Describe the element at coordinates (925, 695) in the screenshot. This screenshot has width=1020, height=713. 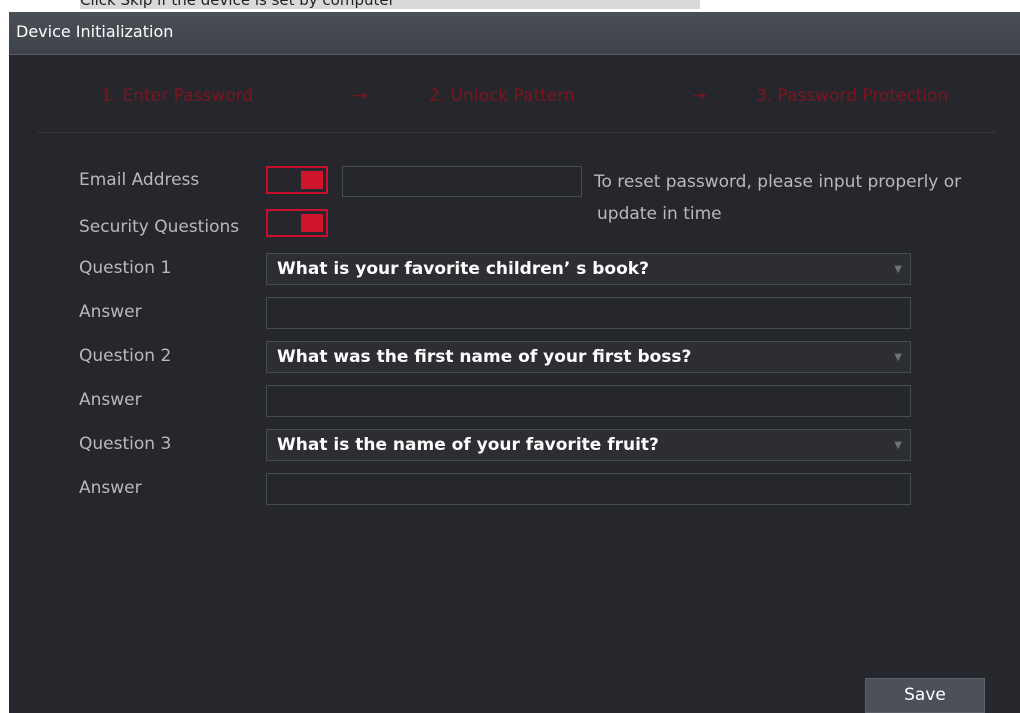
I see `save-button: Save` at that location.